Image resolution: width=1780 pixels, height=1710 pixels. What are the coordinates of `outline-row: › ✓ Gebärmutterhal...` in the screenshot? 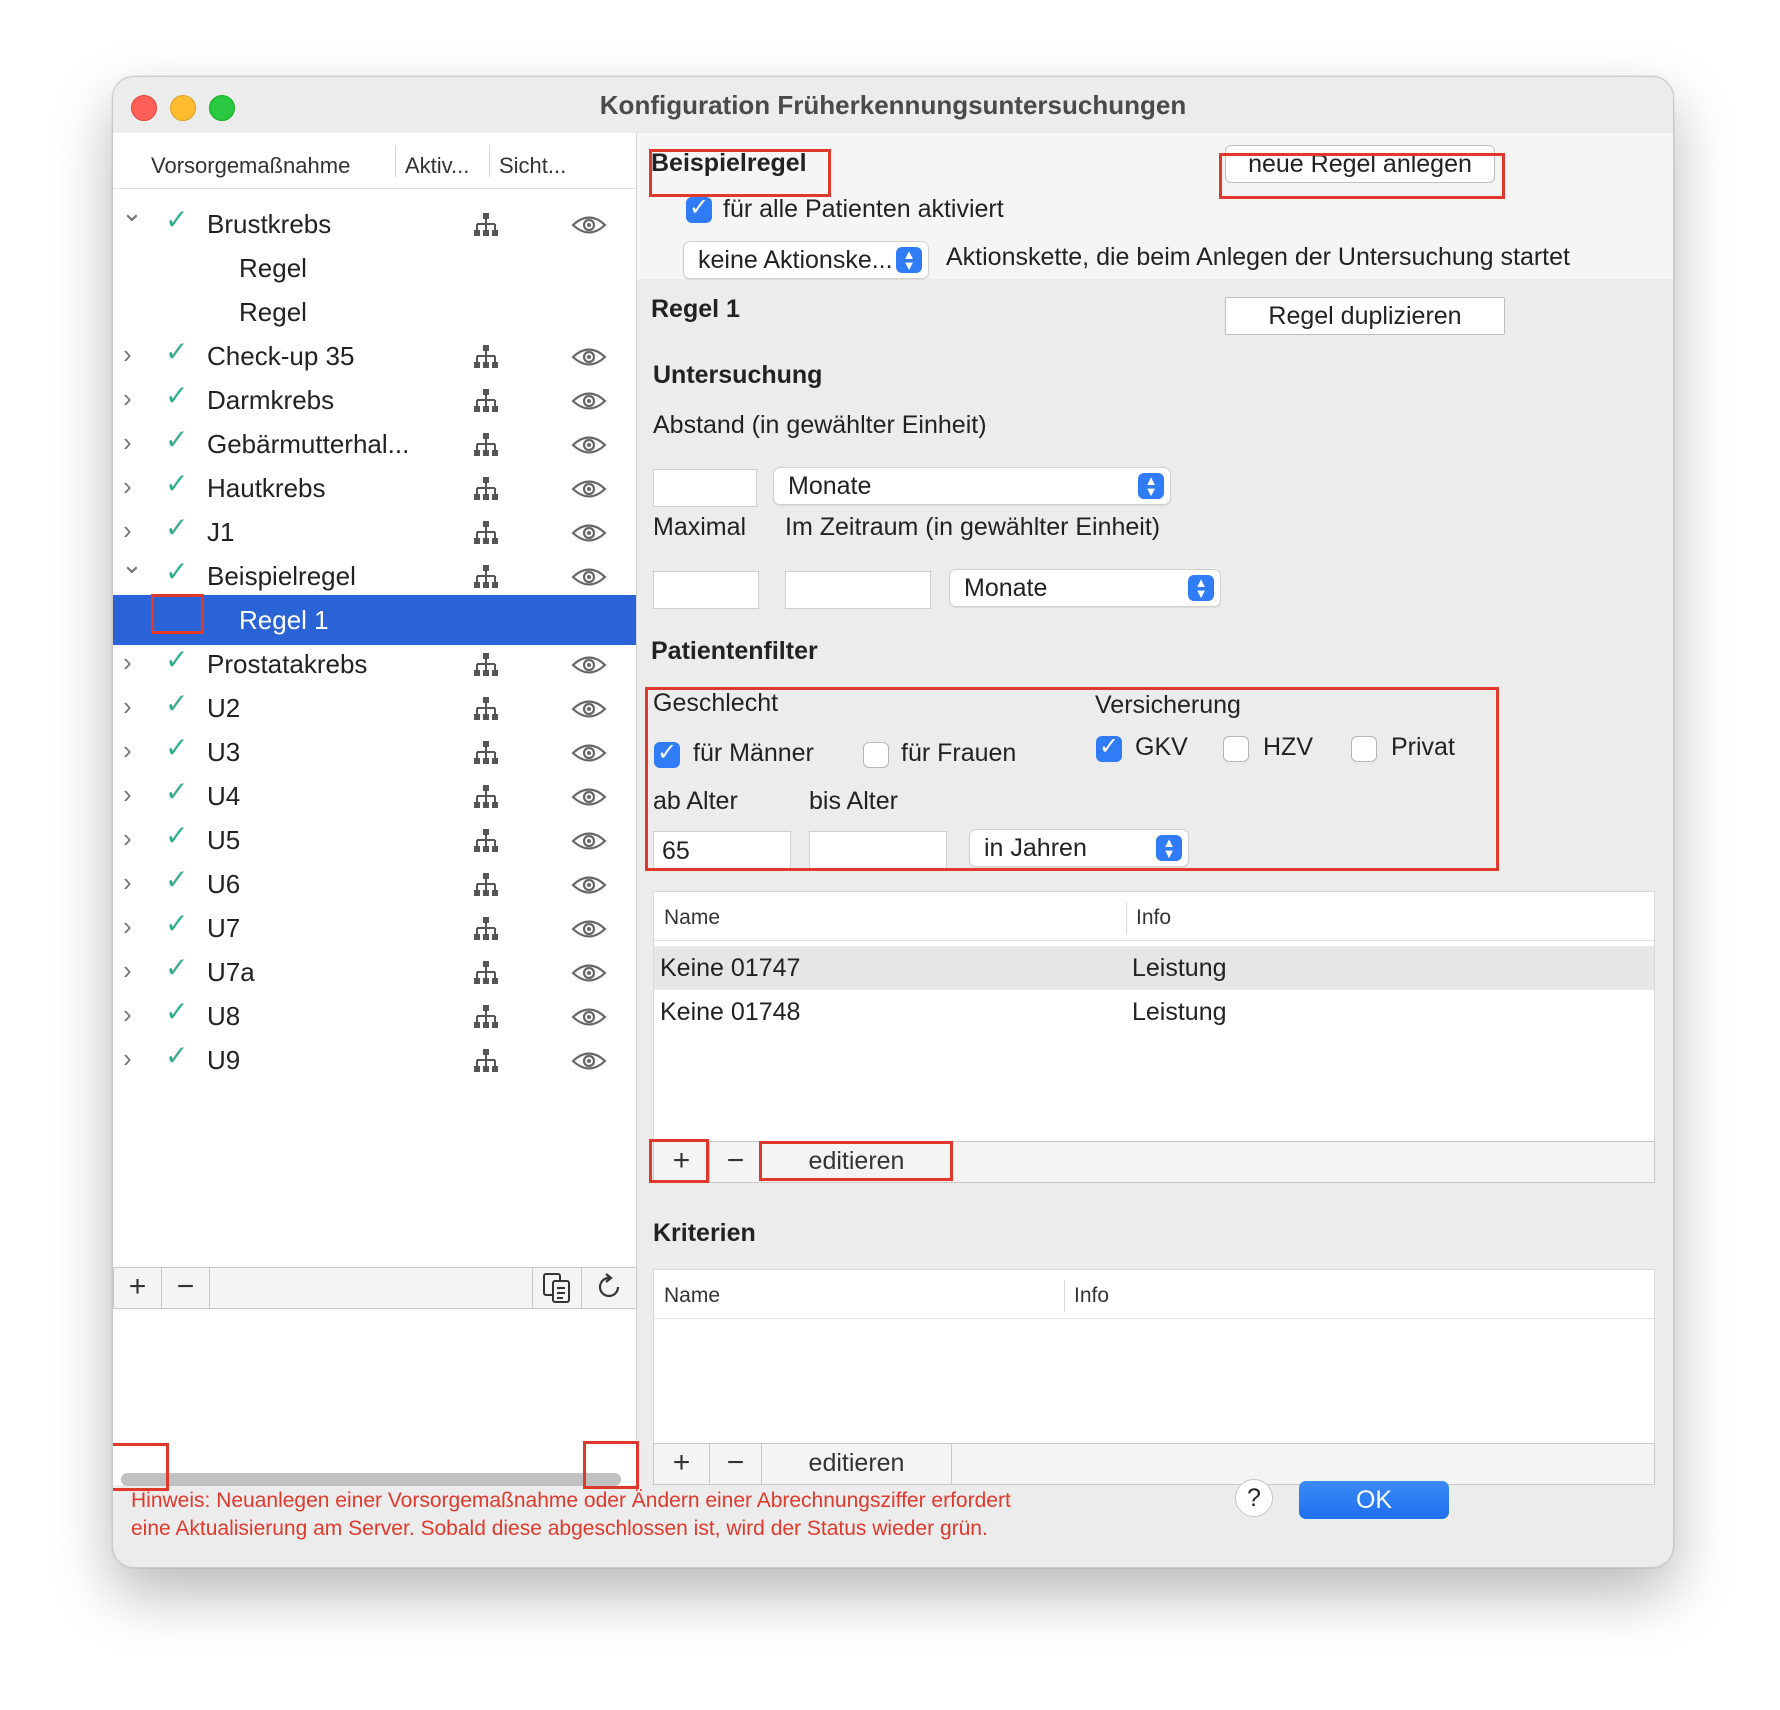 It's located at (374, 444).